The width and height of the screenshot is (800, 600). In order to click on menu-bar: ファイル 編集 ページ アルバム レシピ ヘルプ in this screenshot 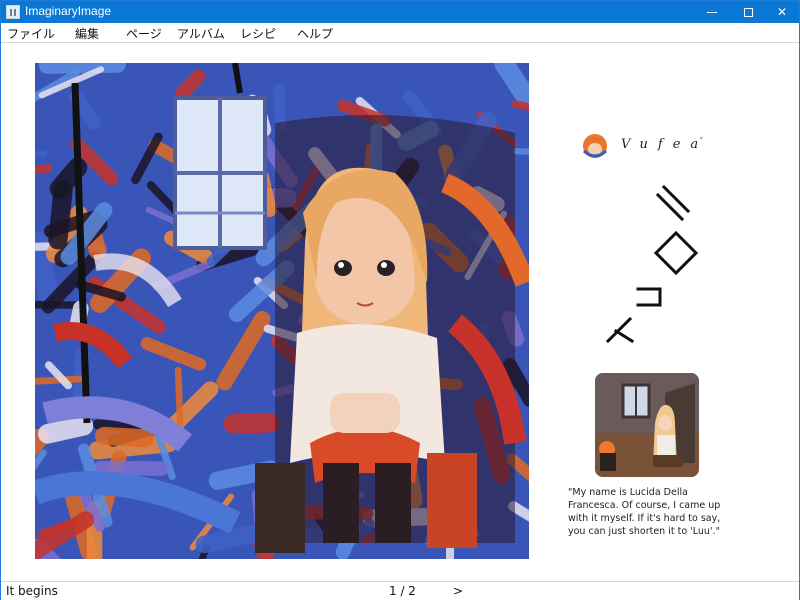, I will do `click(400, 33)`.